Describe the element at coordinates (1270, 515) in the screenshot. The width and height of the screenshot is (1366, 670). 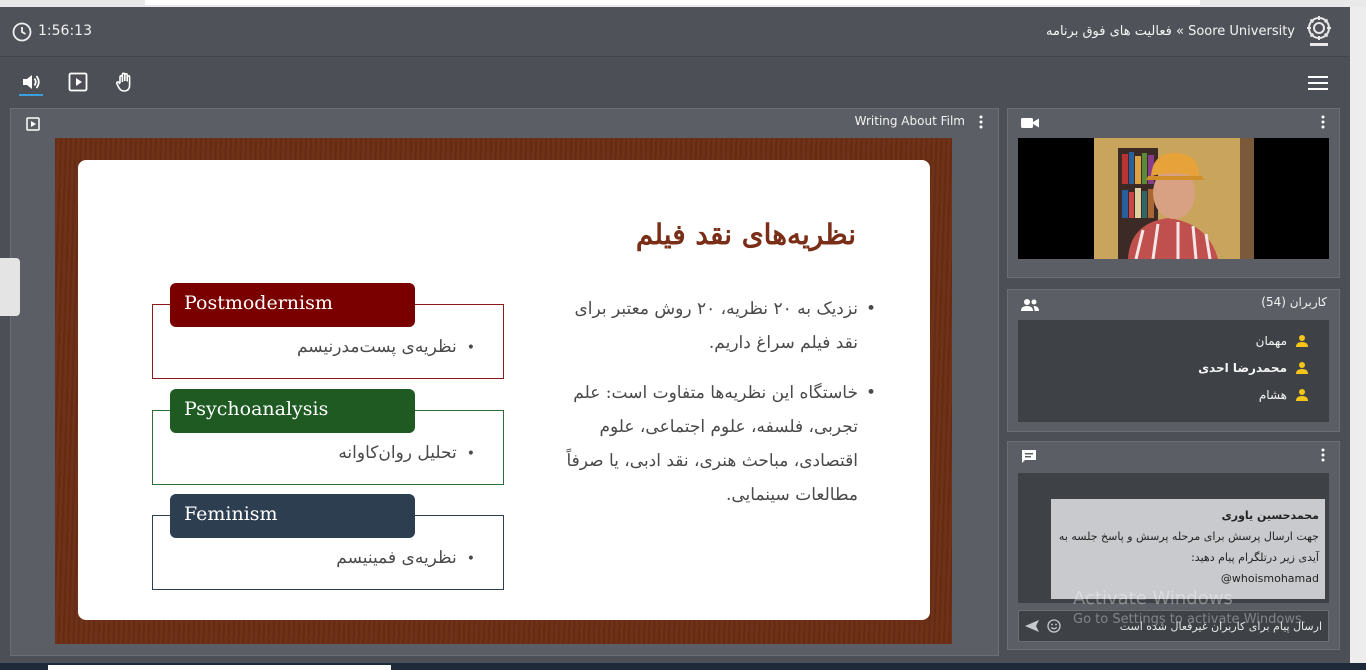
I see `message-author: محمدحسین یاوری` at that location.